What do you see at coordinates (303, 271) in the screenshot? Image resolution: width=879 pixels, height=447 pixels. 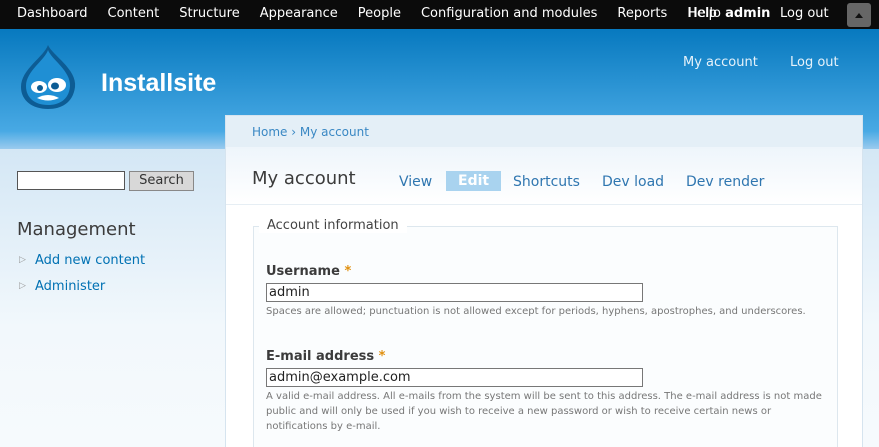 I see `username-label-text: Username` at bounding box center [303, 271].